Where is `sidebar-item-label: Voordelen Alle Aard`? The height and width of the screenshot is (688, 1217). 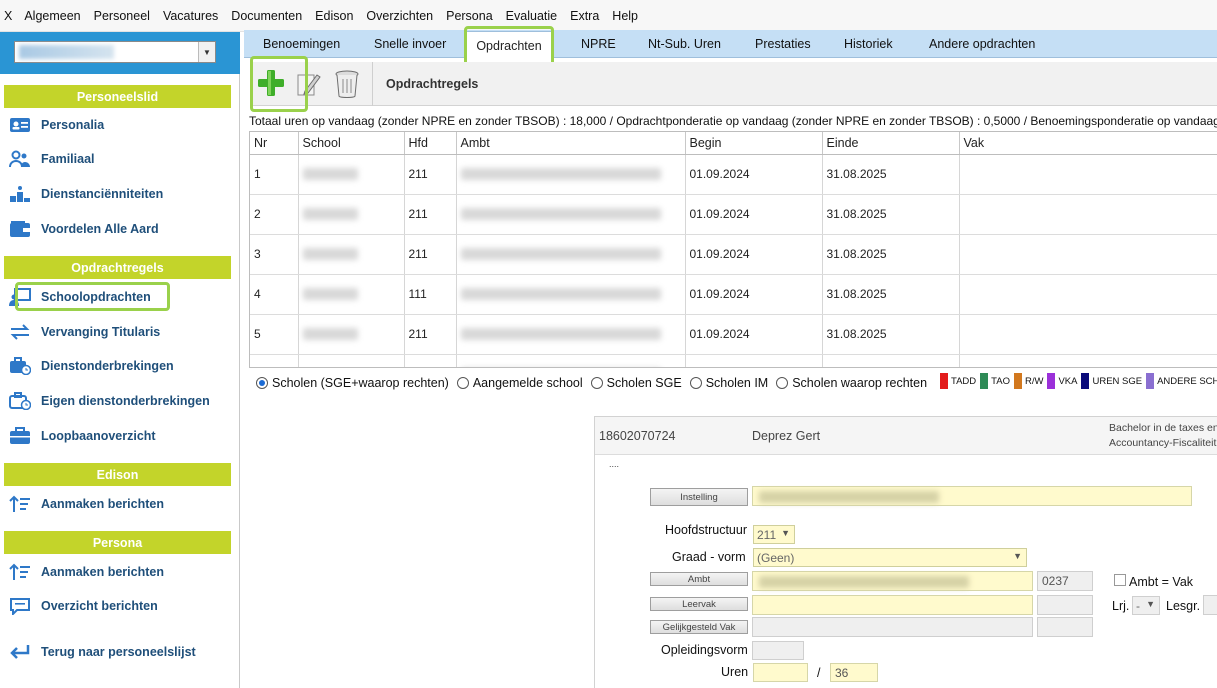 sidebar-item-label: Voordelen Alle Aard is located at coordinates (100, 229).